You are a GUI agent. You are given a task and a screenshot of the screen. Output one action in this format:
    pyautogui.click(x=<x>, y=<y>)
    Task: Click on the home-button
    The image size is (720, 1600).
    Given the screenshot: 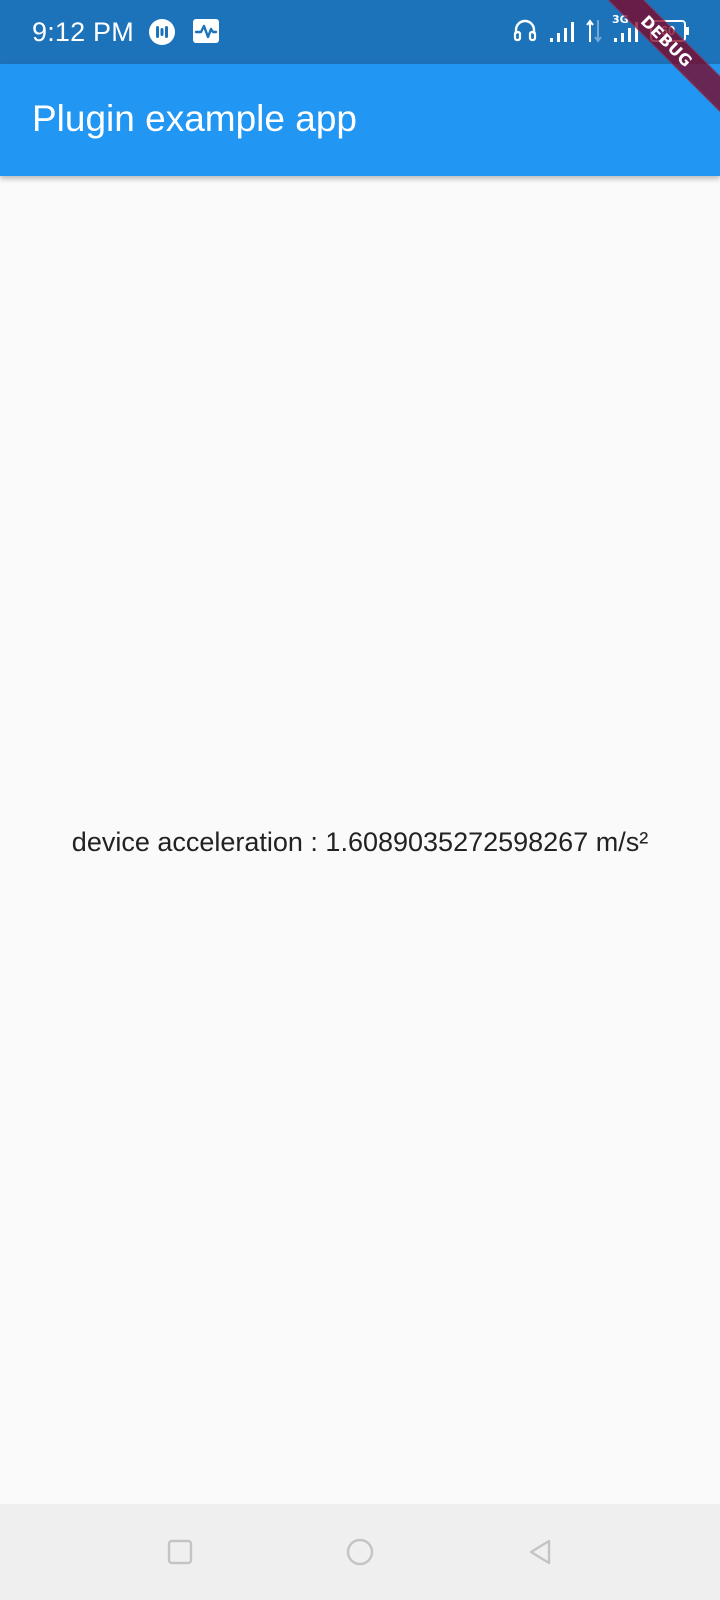 What is the action you would take?
    pyautogui.click(x=360, y=1552)
    